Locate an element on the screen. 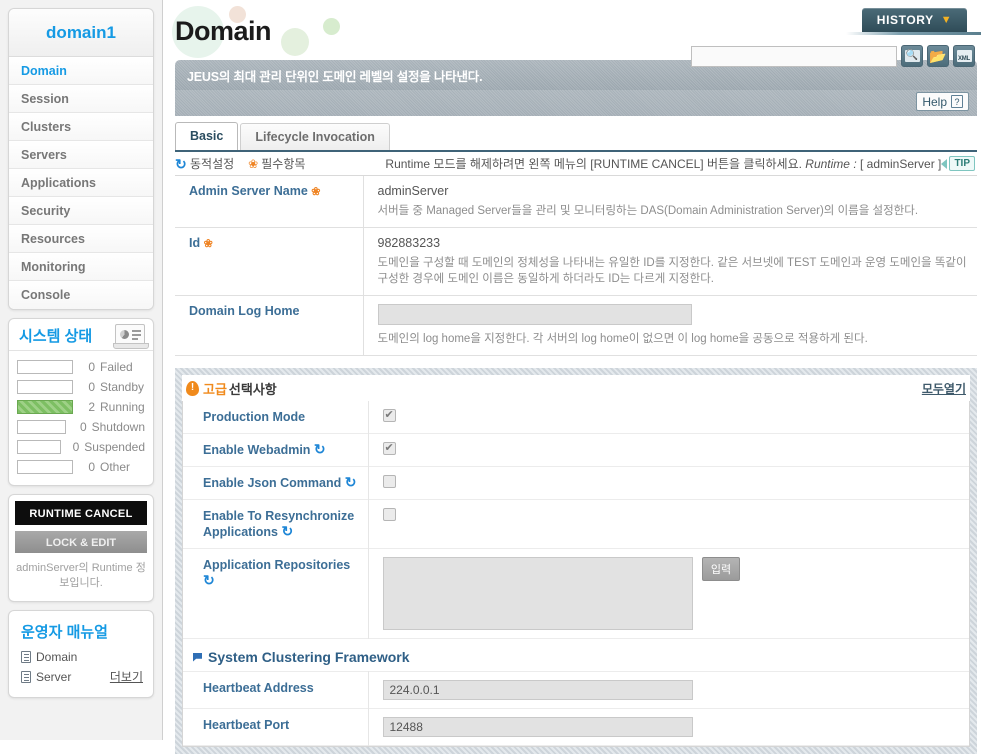 The height and width of the screenshot is (754, 989). page-title: Domain is located at coordinates (223, 31).